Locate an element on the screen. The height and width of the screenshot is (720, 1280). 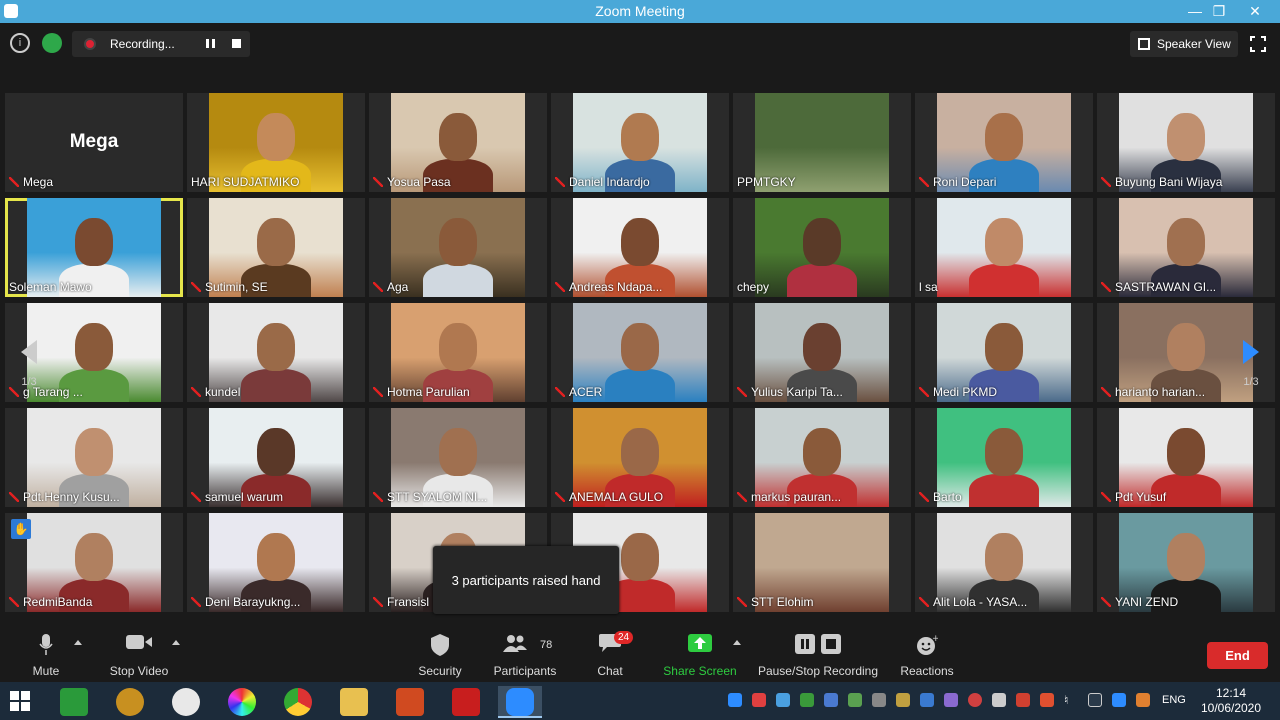
participant-tile: Buyung Bani Wijaya is located at coordinates (1186, 142).